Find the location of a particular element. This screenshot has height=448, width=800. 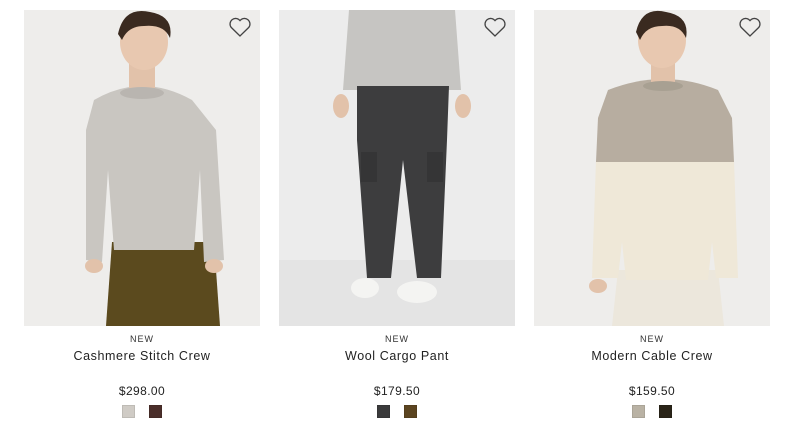

product-price: $298.00 is located at coordinates (142, 391).